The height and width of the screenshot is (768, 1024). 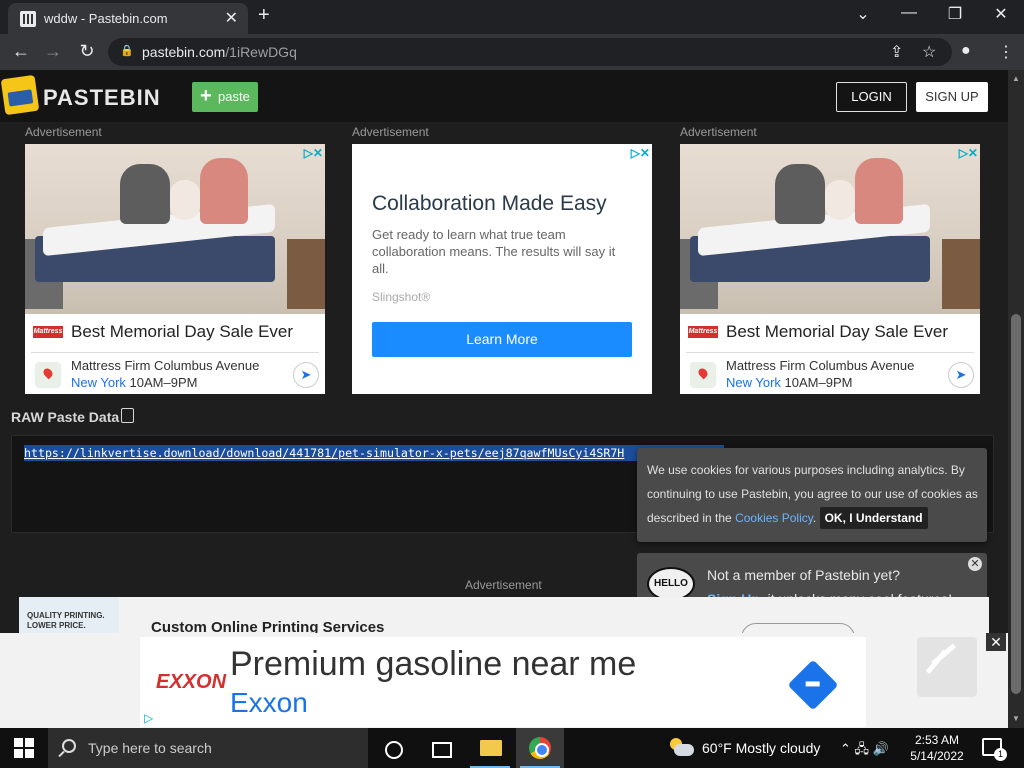 What do you see at coordinates (191, 682) in the screenshot?
I see `exxon-logo: EXXON` at bounding box center [191, 682].